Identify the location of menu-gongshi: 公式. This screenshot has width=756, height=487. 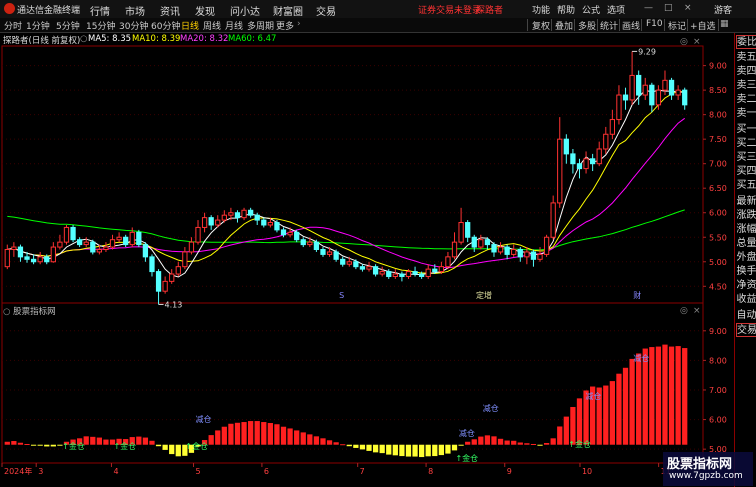
(591, 9).